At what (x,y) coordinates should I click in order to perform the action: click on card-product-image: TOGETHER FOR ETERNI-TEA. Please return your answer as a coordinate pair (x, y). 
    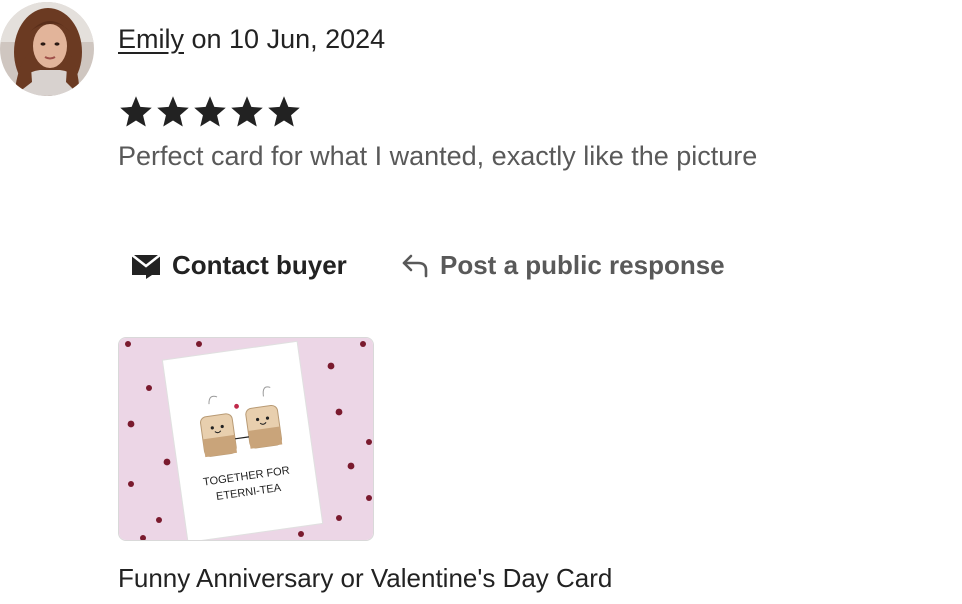
    Looking at the image, I should click on (246, 439).